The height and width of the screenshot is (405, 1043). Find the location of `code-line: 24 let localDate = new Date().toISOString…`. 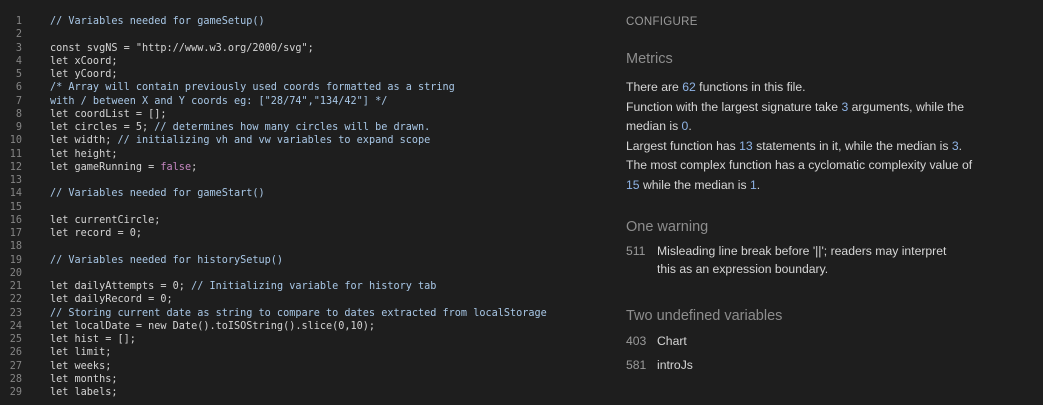

code-line: 24 let localDate = new Date().toISOString… is located at coordinates (300, 326).